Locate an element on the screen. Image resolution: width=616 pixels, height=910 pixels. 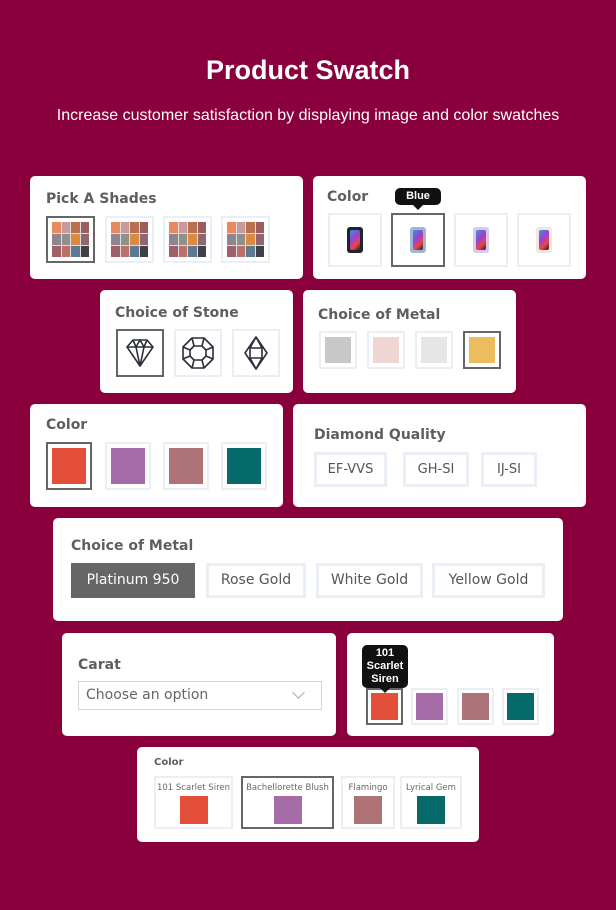
stone-label: Choice of Stone is located at coordinates (177, 313).